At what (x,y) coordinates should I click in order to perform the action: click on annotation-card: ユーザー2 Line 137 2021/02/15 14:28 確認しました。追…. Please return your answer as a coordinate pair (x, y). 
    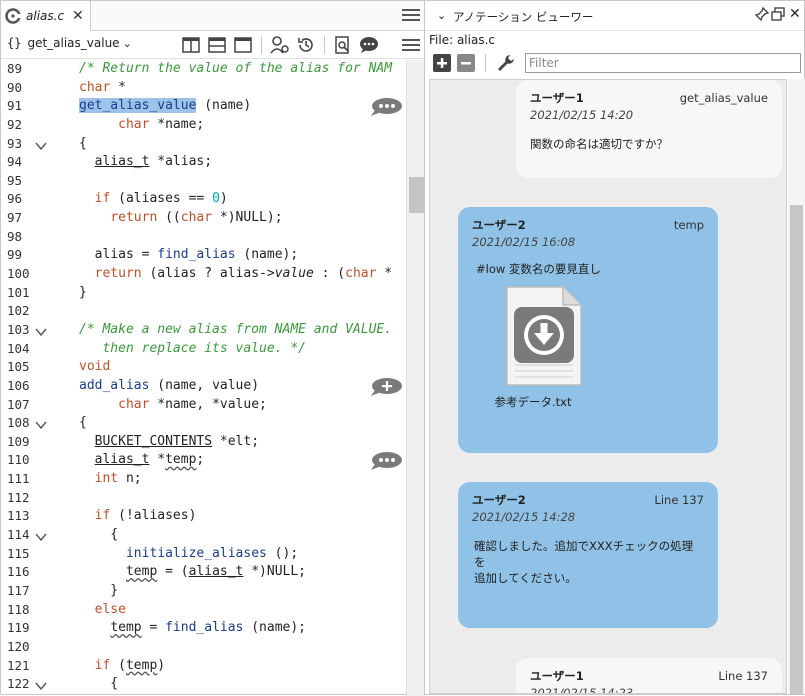
    Looking at the image, I should click on (588, 555).